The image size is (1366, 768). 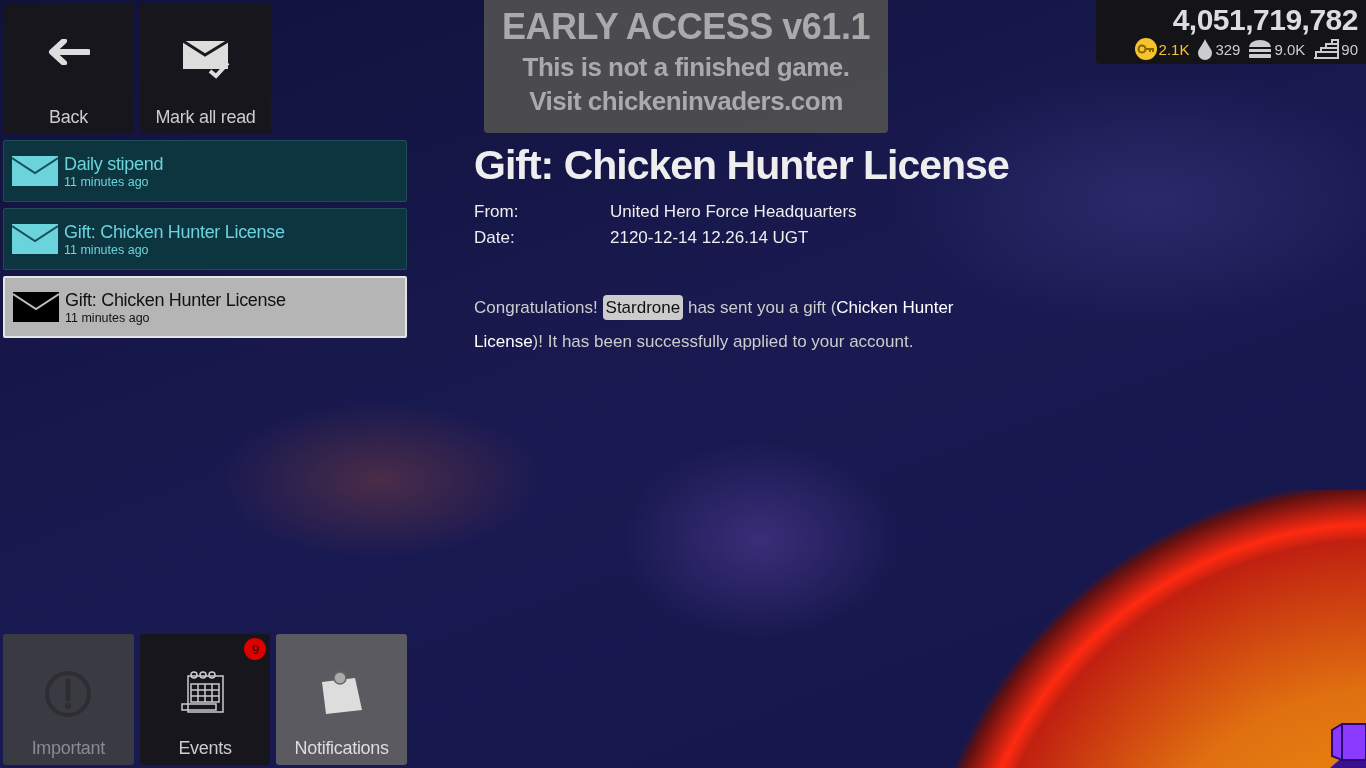 What do you see at coordinates (643, 307) in the screenshot?
I see `sender-name: Stardrone` at bounding box center [643, 307].